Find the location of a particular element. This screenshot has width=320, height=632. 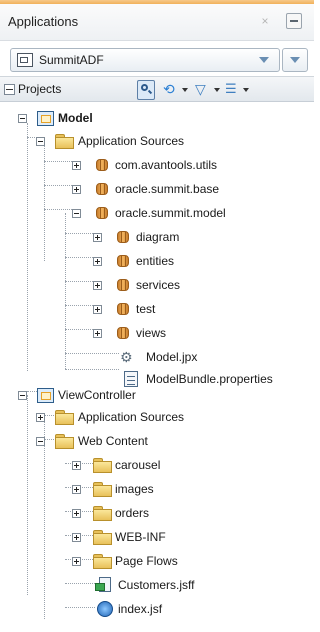

application-selector: SummitADF is located at coordinates (145, 60).